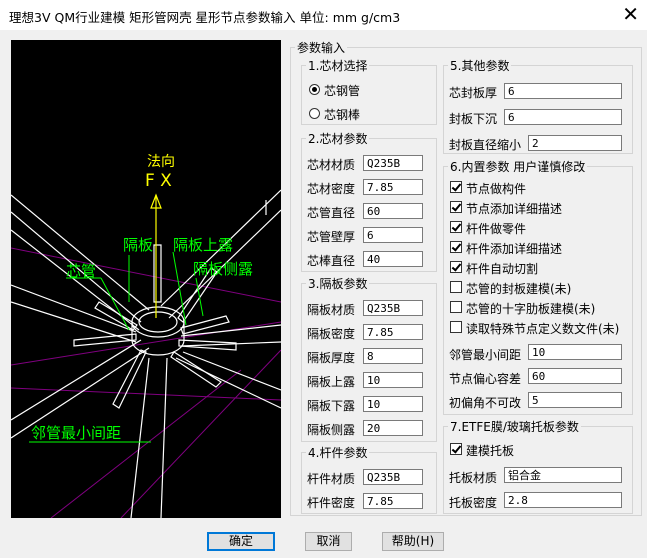 The image size is (647, 558). Describe the element at coordinates (331, 382) in the screenshot. I see `partition-top-exposed-label: 隔板上露` at that location.